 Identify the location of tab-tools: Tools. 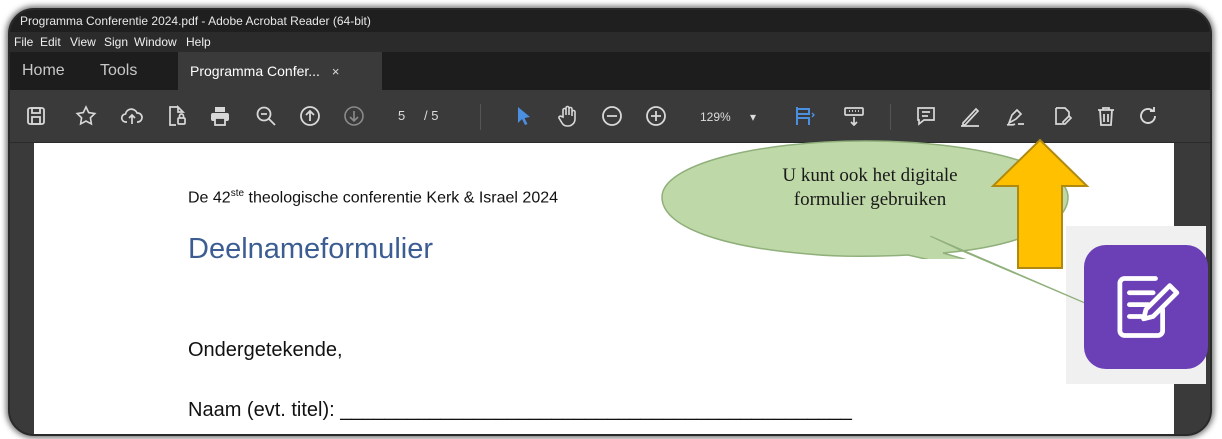
(118, 71).